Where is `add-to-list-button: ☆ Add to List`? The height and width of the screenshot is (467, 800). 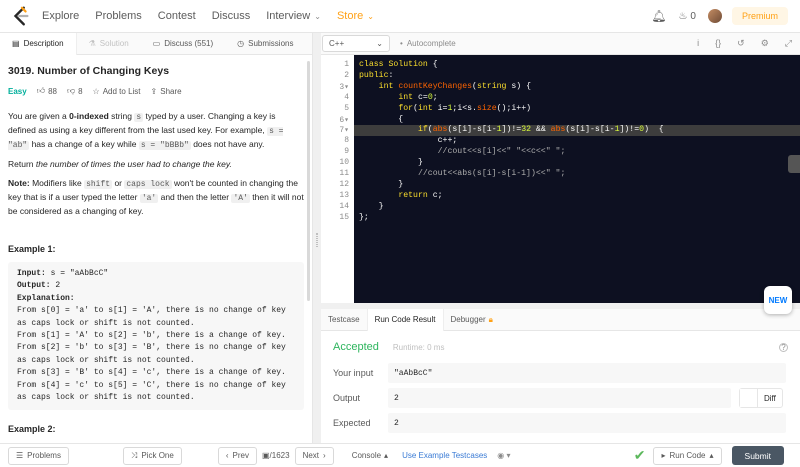 add-to-list-button: ☆ Add to List is located at coordinates (117, 91).